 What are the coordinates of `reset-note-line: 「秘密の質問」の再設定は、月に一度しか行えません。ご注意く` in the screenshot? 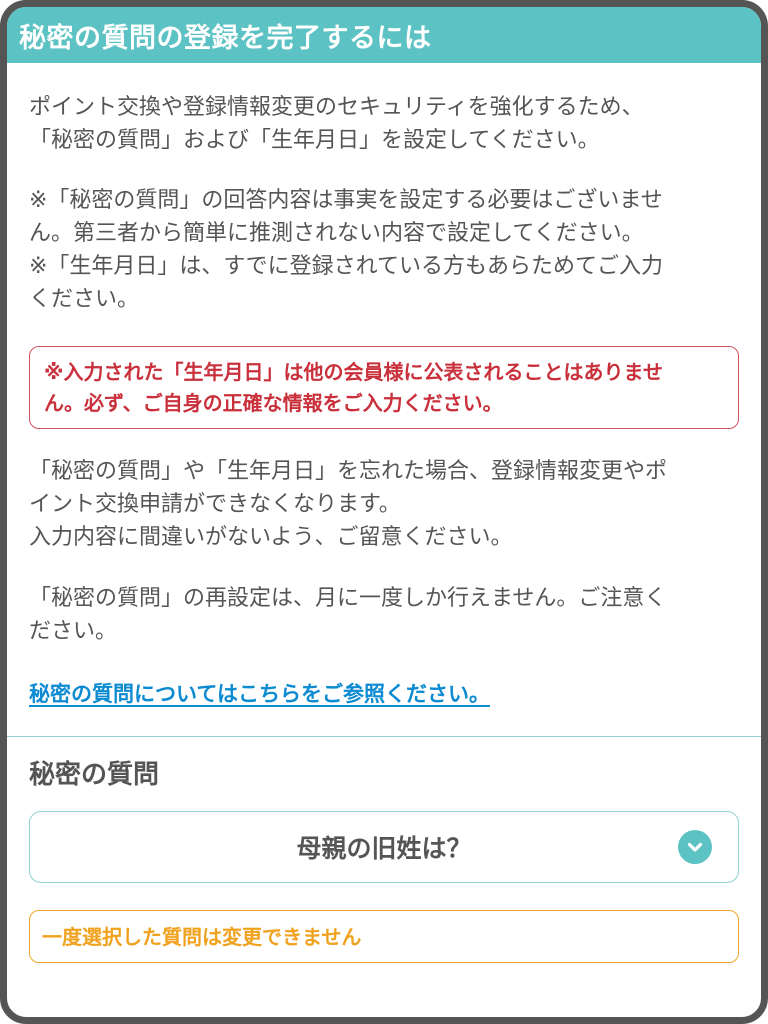 It's located at (348, 598).